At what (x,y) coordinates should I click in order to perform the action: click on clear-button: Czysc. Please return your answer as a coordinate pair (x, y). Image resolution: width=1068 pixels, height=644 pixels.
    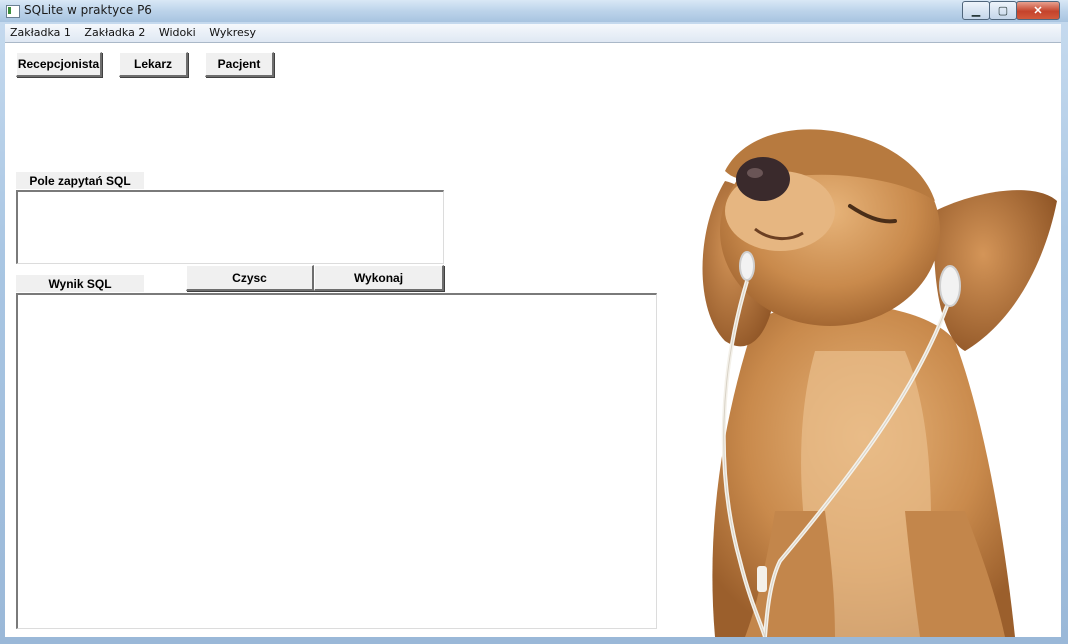
    Looking at the image, I should click on (250, 278).